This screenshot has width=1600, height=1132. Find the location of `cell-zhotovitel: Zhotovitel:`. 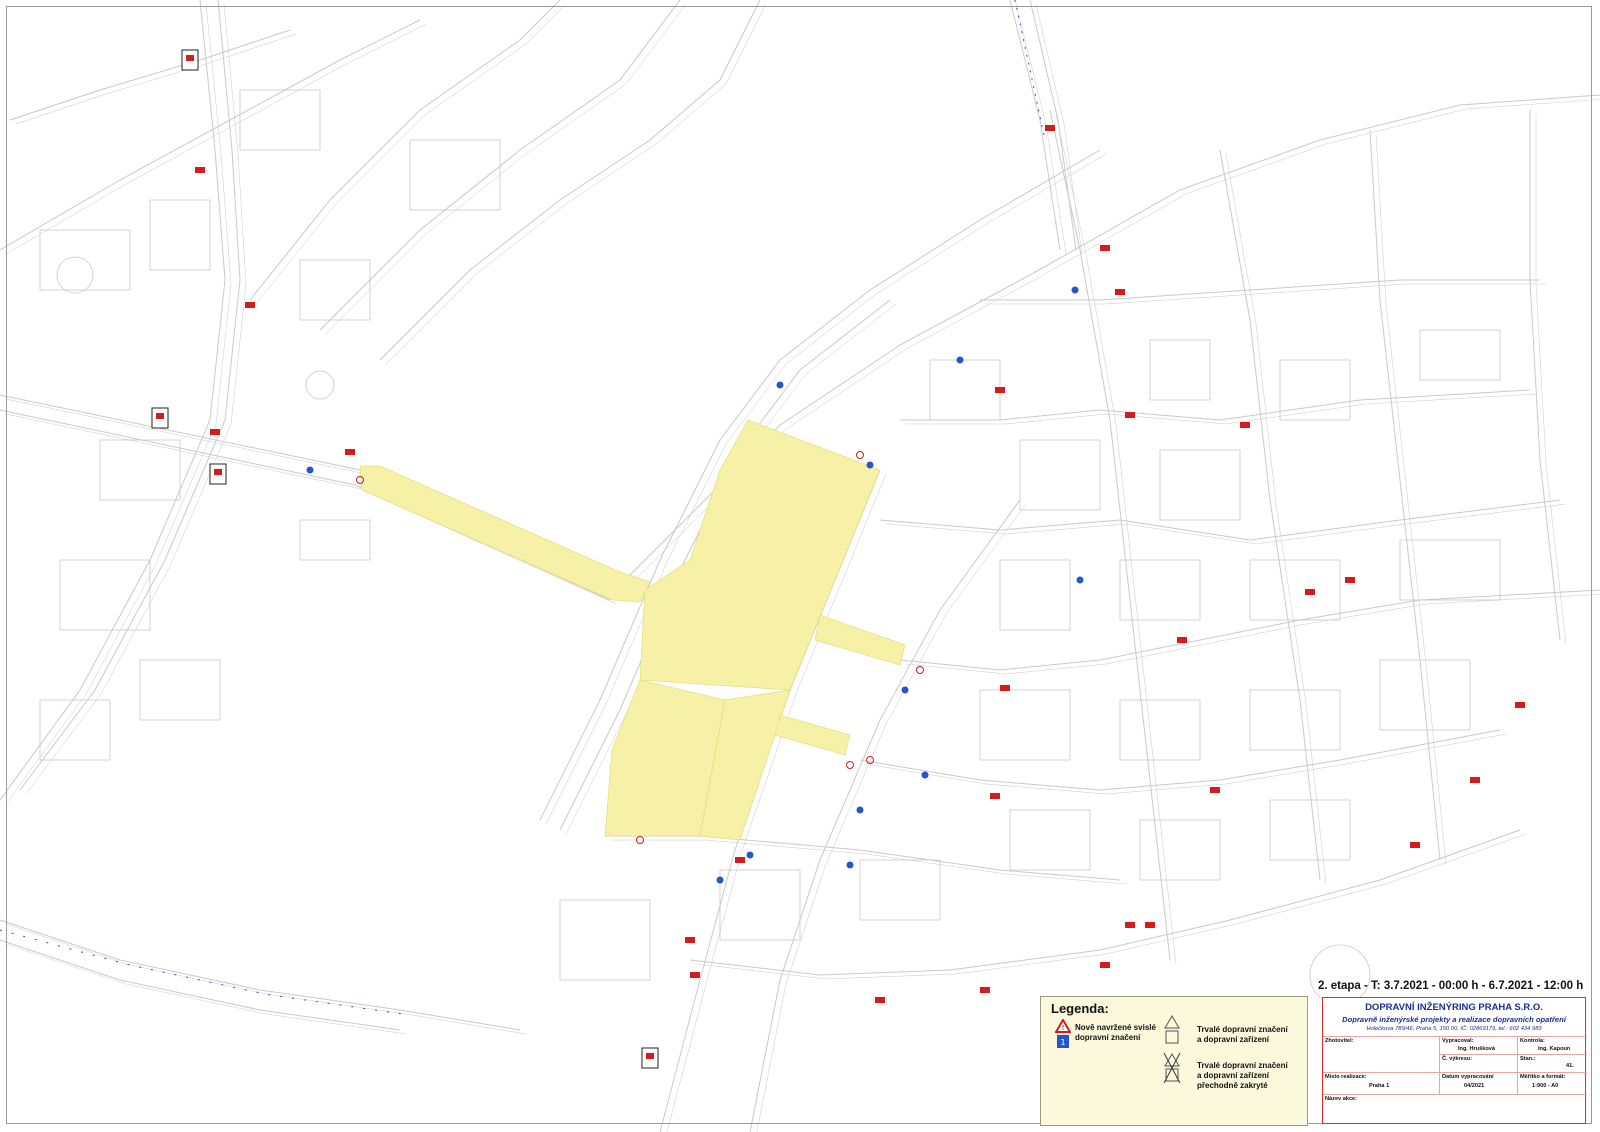

cell-zhotovitel: Zhotovitel: is located at coordinates (1381, 1054).